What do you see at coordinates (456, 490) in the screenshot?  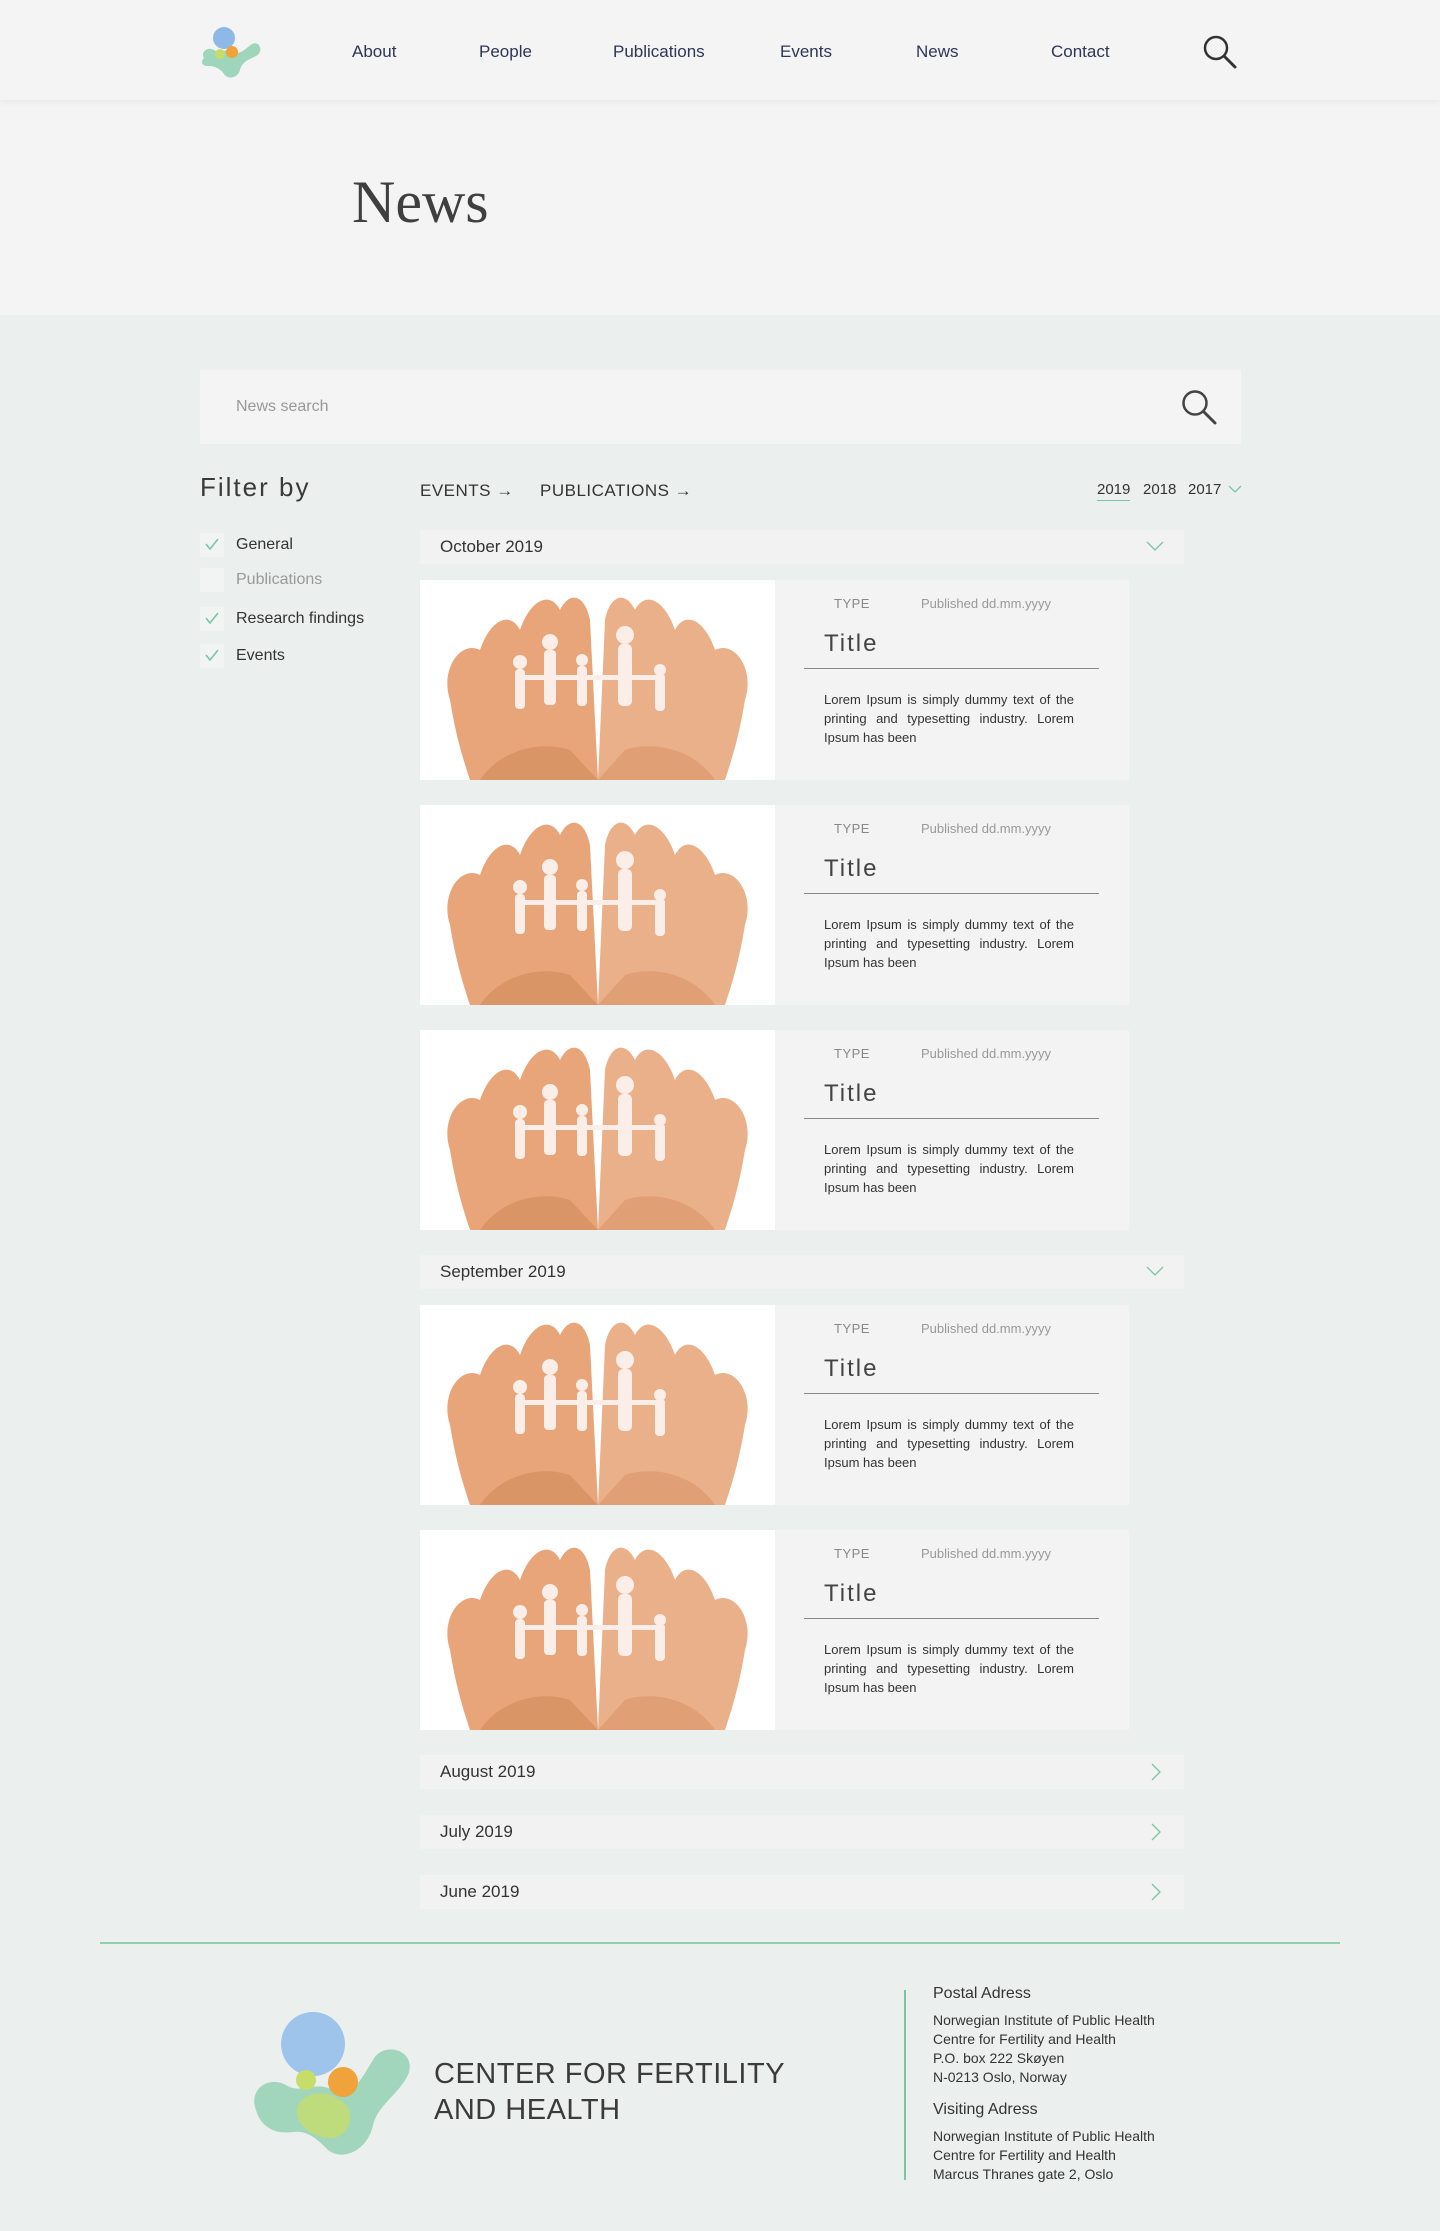 I see `events-link-label: EVENTS` at bounding box center [456, 490].